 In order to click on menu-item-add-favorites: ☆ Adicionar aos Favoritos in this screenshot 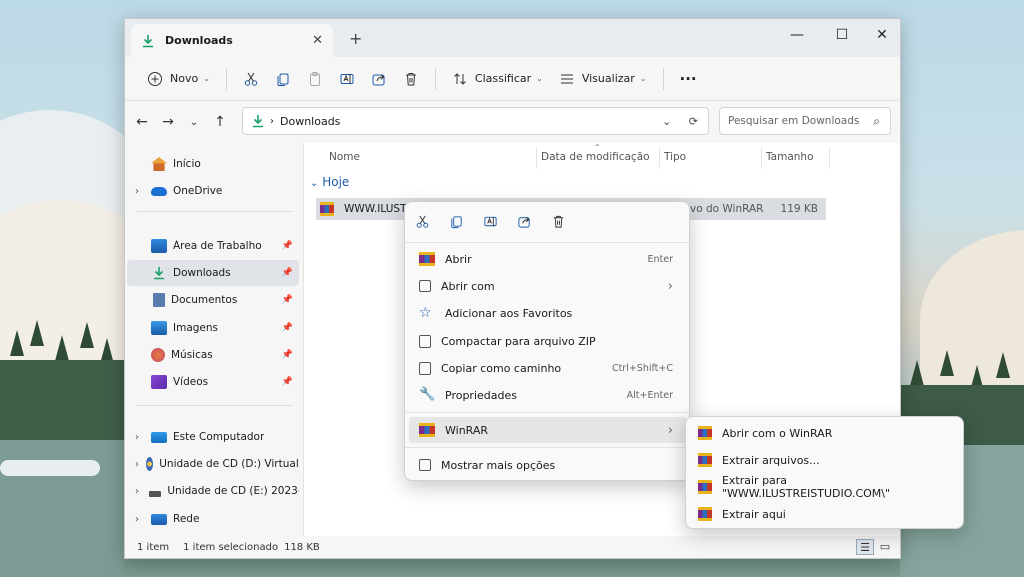, I will do `click(548, 313)`.